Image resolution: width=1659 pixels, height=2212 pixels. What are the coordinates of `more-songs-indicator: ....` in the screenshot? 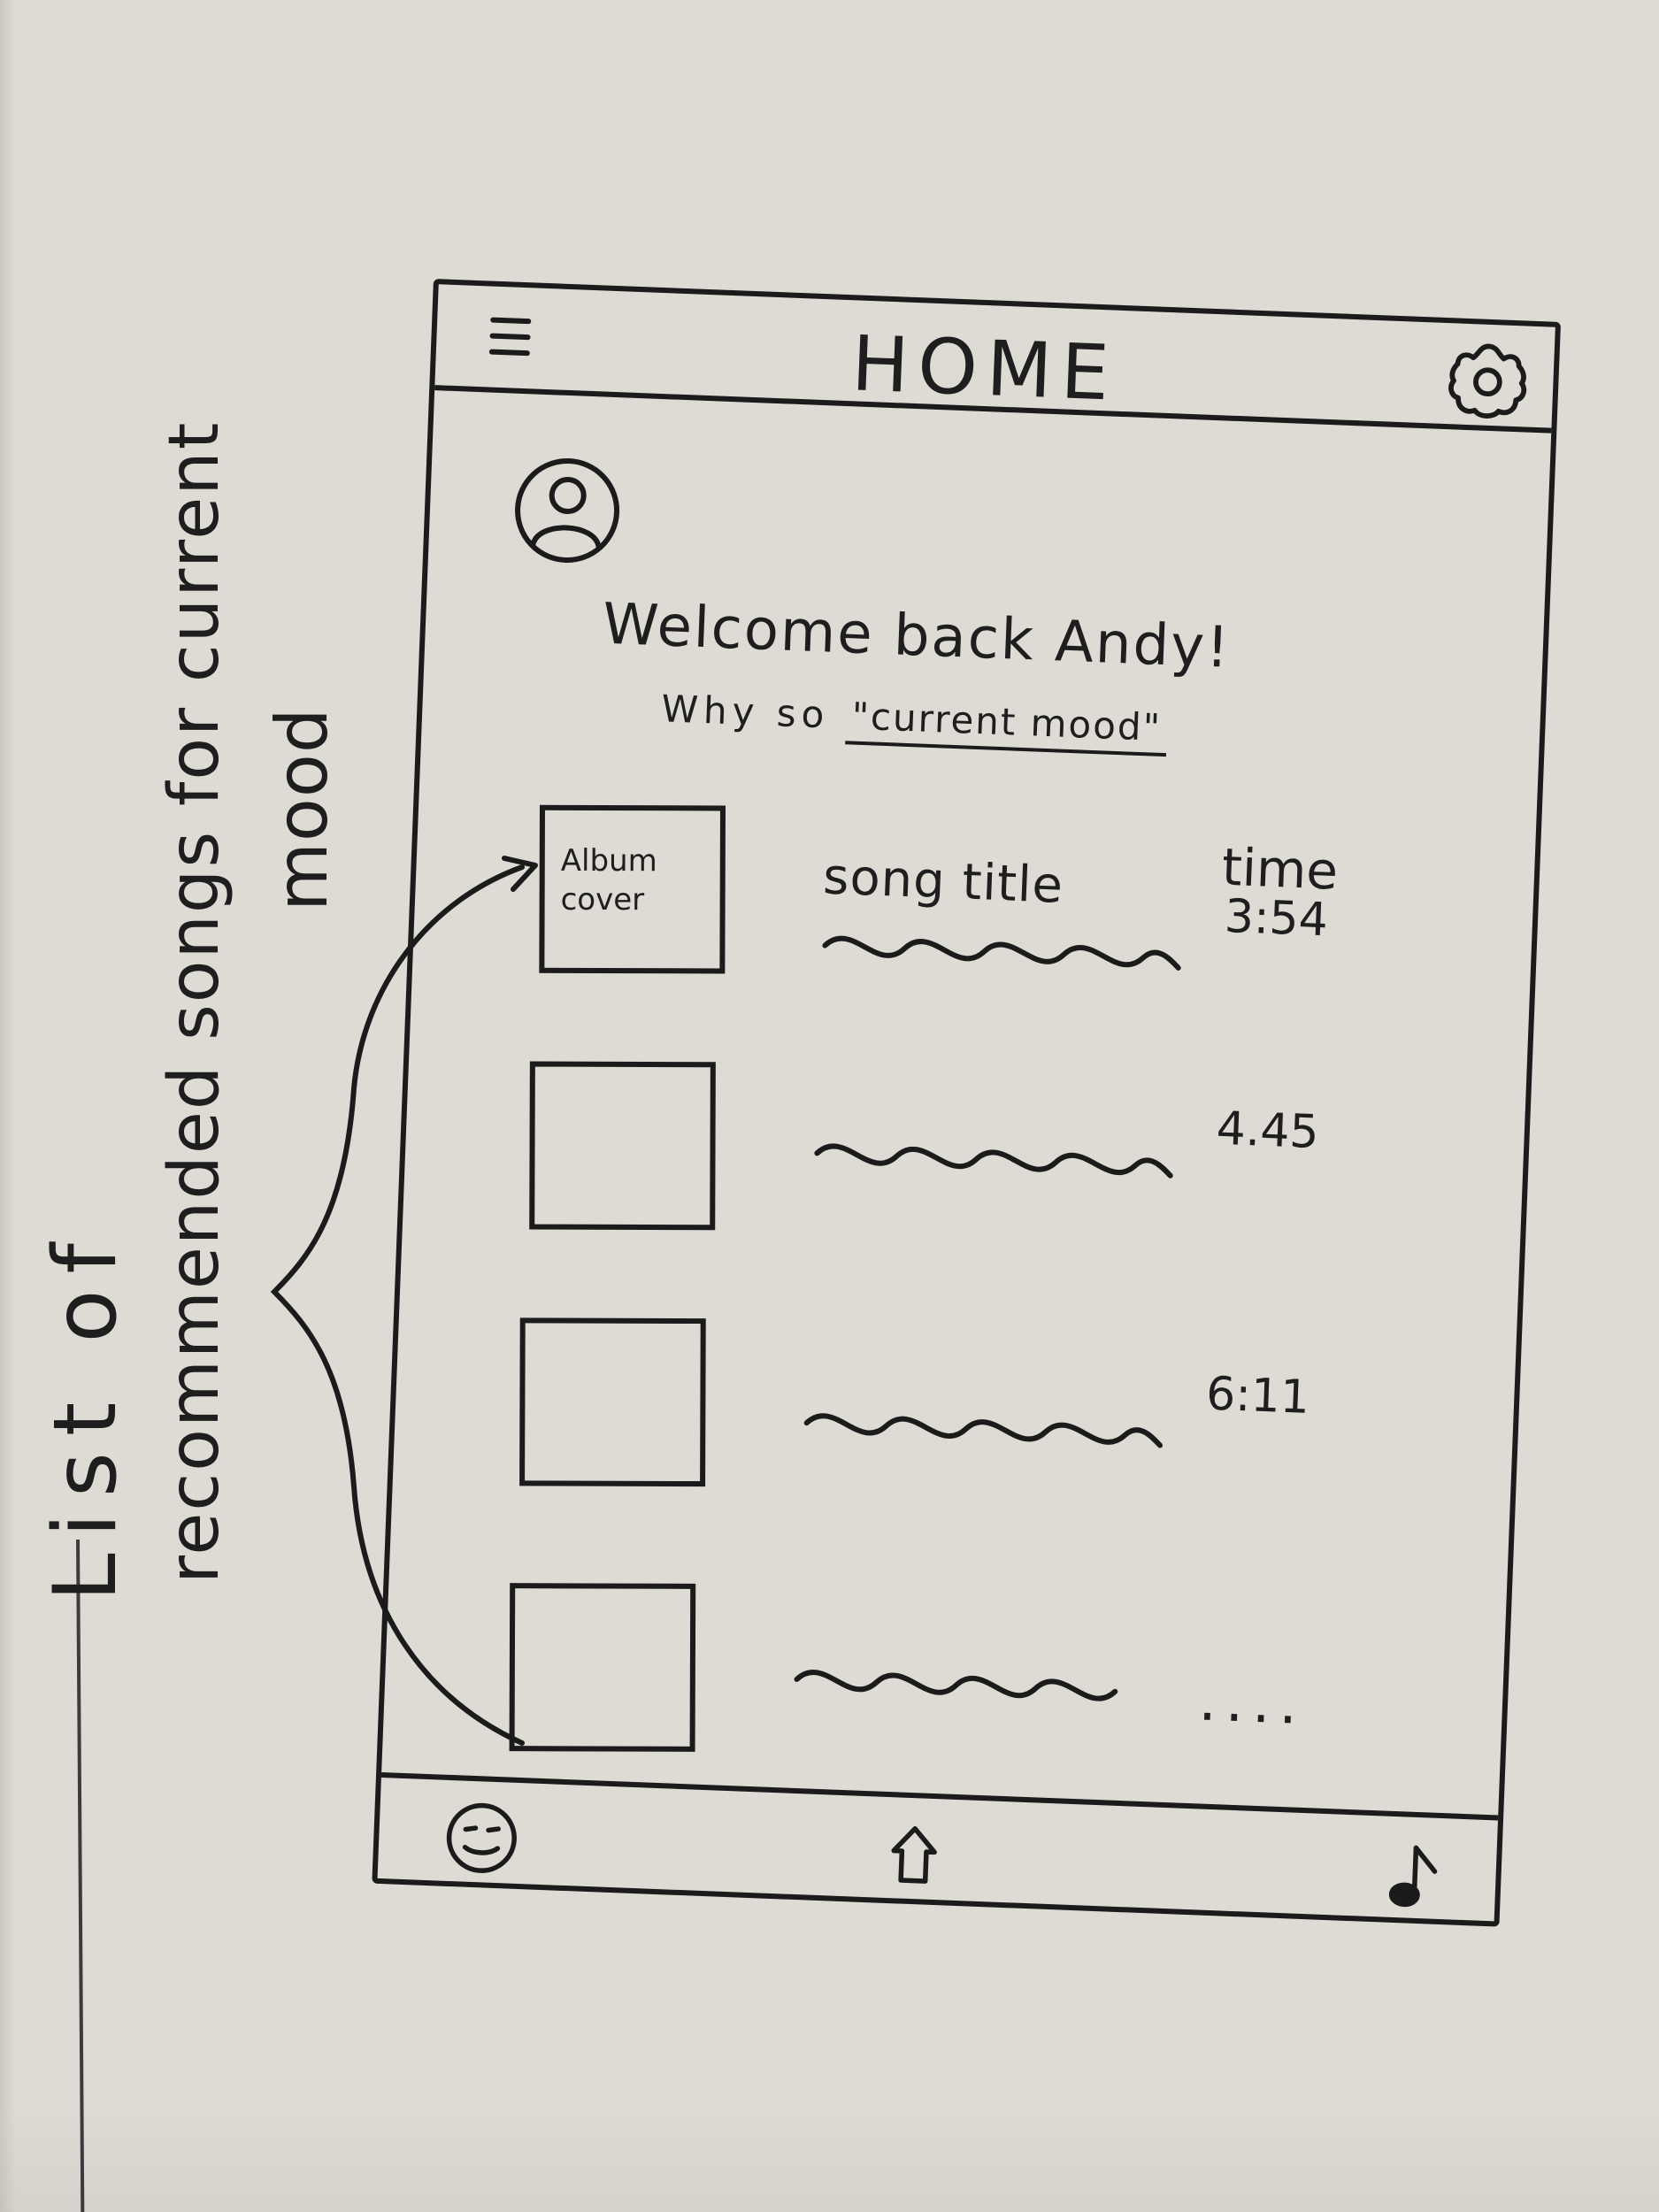 It's located at (1253, 1704).